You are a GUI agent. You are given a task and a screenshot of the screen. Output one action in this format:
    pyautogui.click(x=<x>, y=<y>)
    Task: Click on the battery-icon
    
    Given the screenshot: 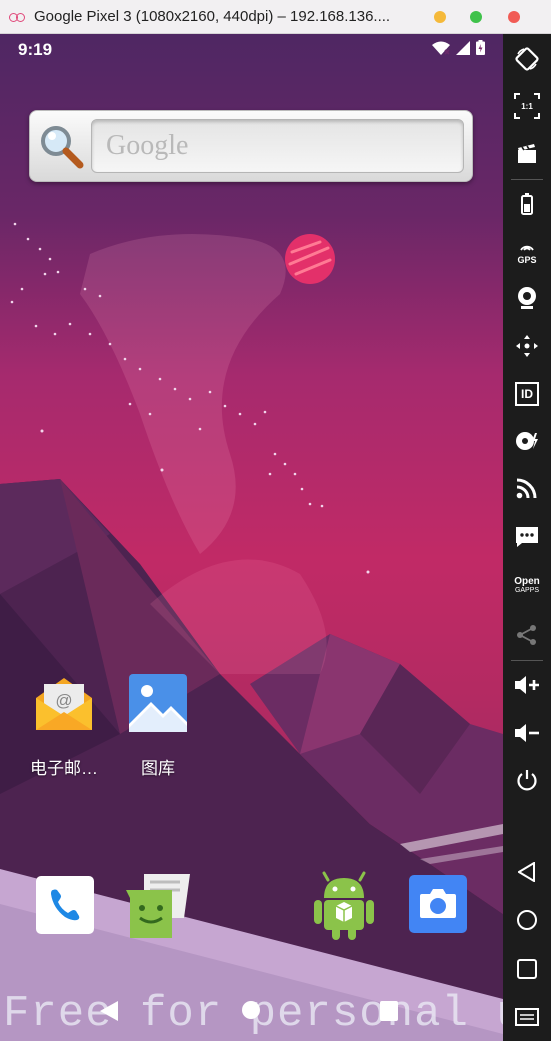 What is the action you would take?
    pyautogui.click(x=527, y=204)
    